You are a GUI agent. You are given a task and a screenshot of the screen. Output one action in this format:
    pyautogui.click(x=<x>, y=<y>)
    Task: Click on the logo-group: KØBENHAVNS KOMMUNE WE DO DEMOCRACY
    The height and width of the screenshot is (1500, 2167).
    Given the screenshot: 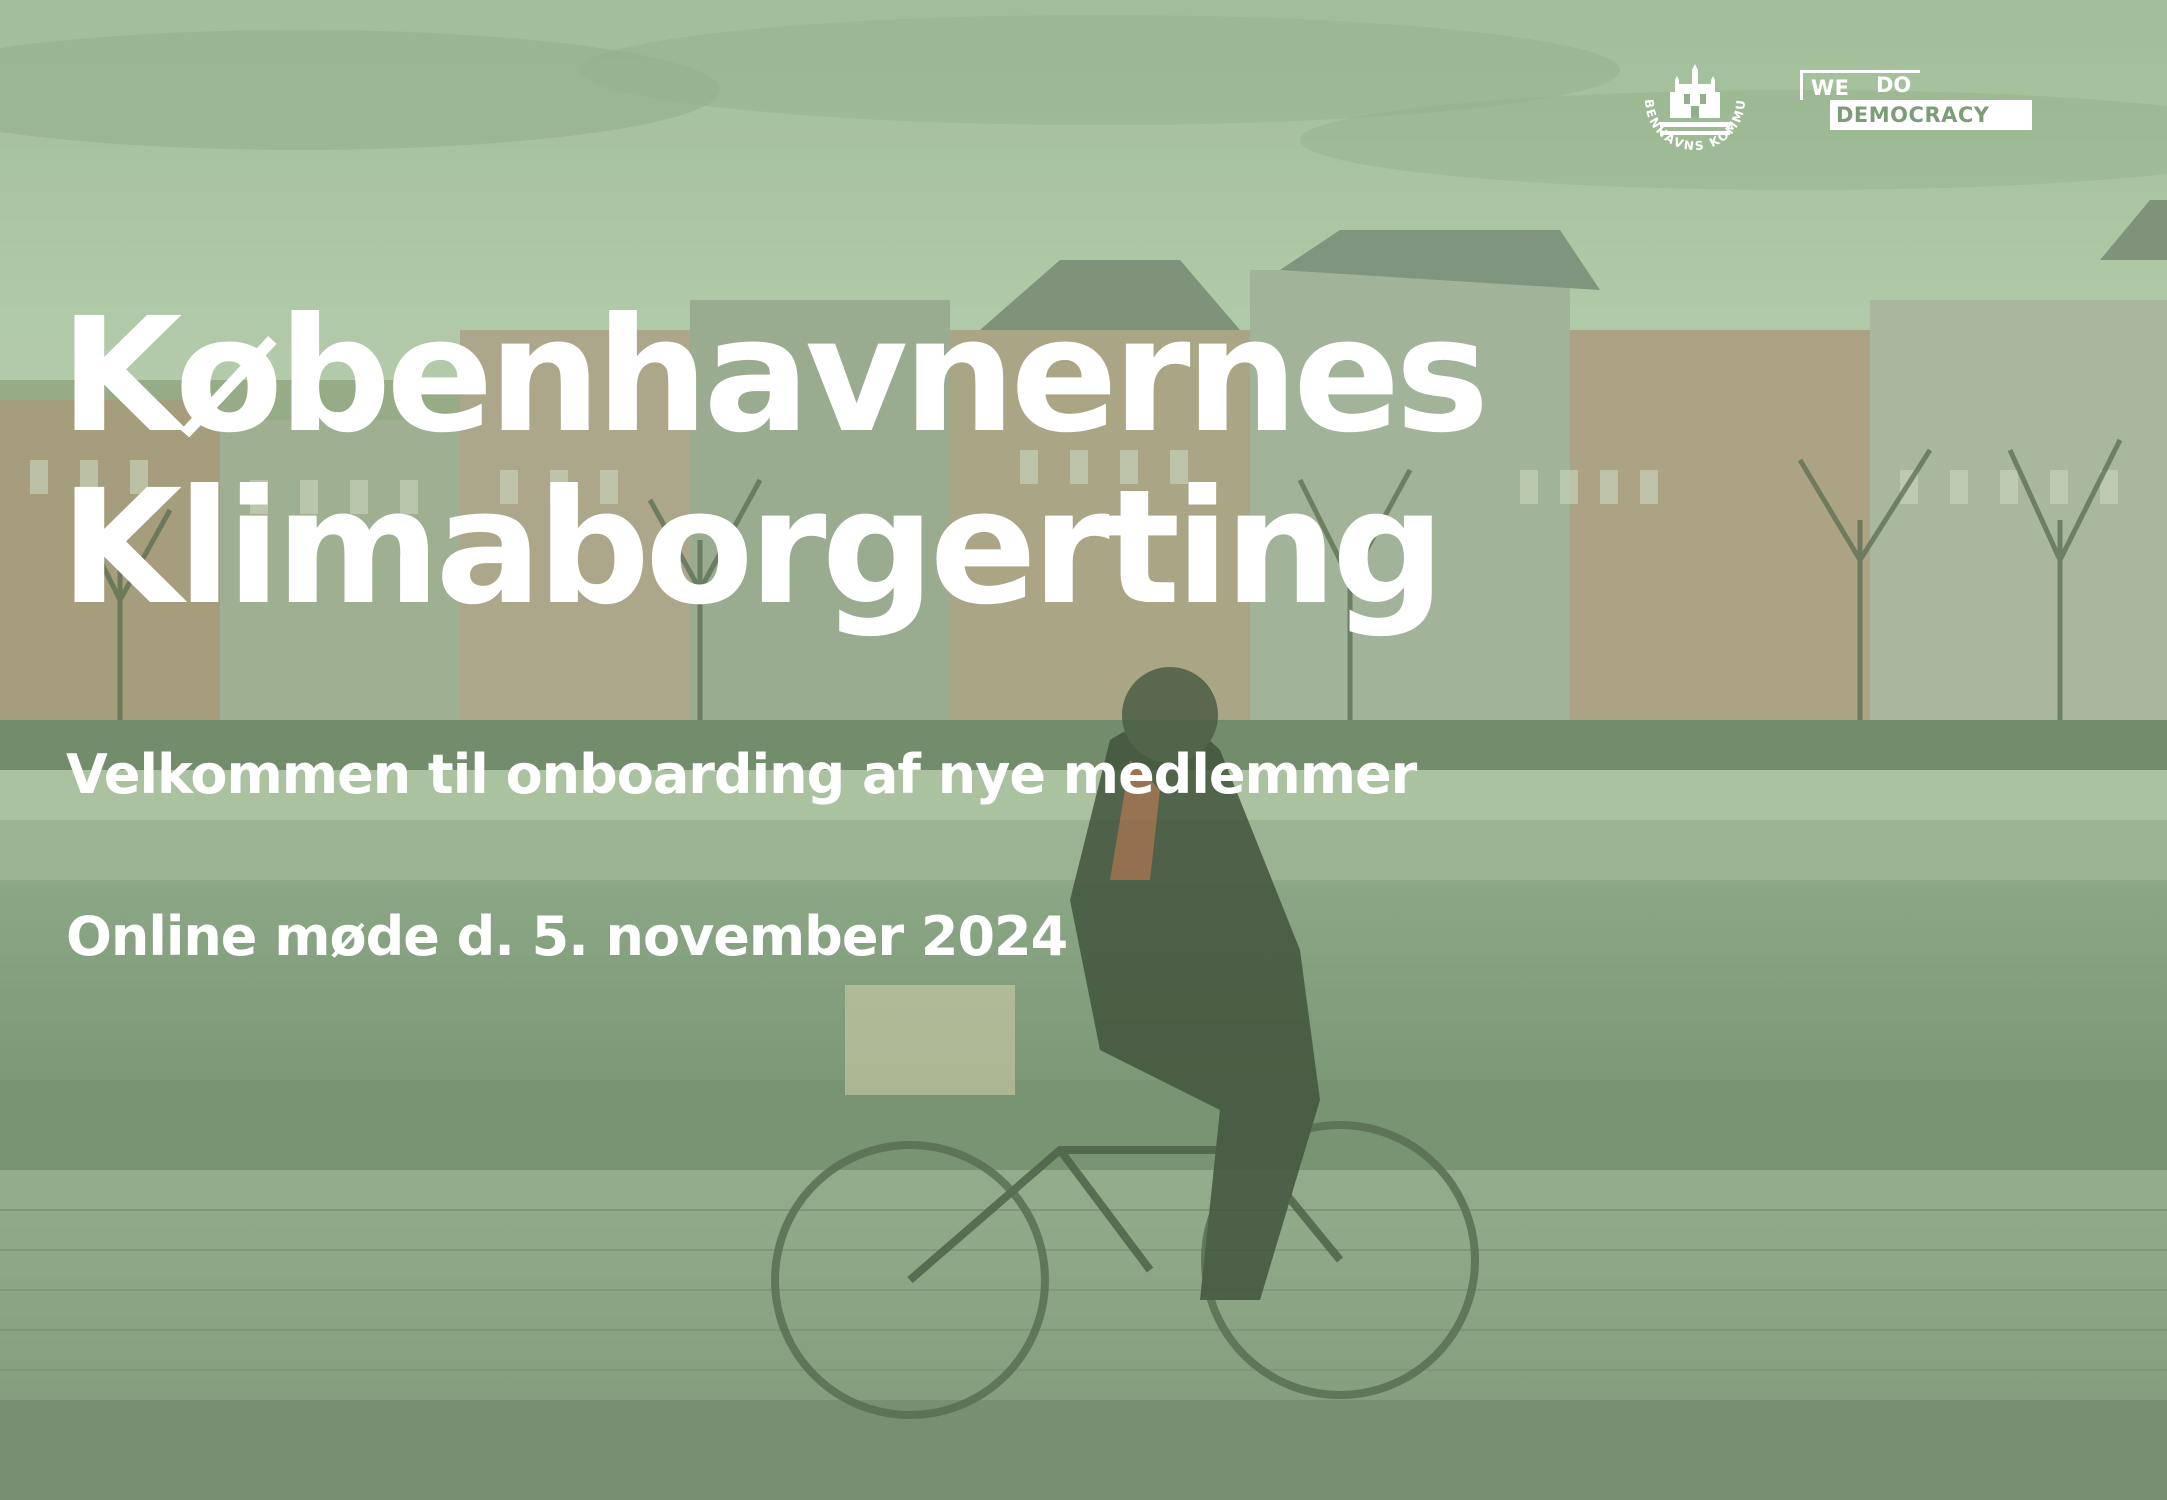 What is the action you would take?
    pyautogui.click(x=1830, y=97)
    